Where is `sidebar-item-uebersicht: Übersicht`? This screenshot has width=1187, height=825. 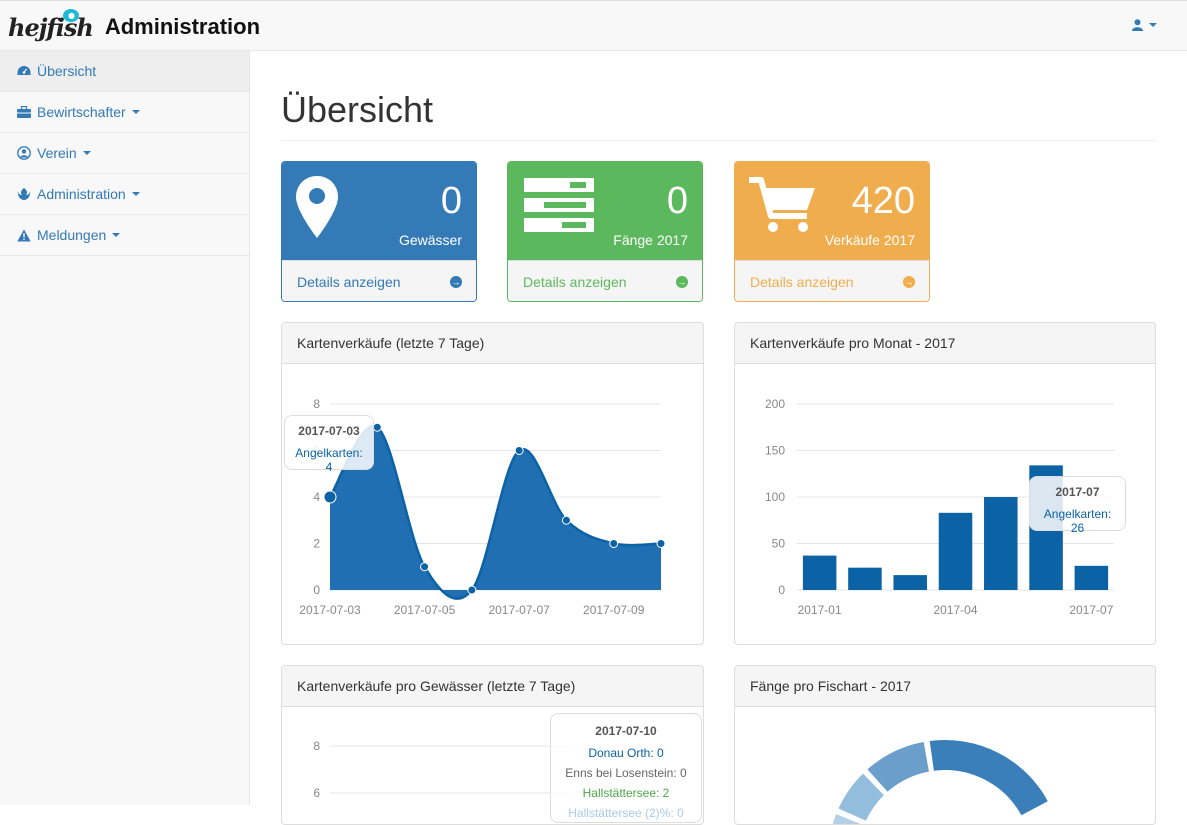 sidebar-item-uebersicht: Übersicht is located at coordinates (124, 71).